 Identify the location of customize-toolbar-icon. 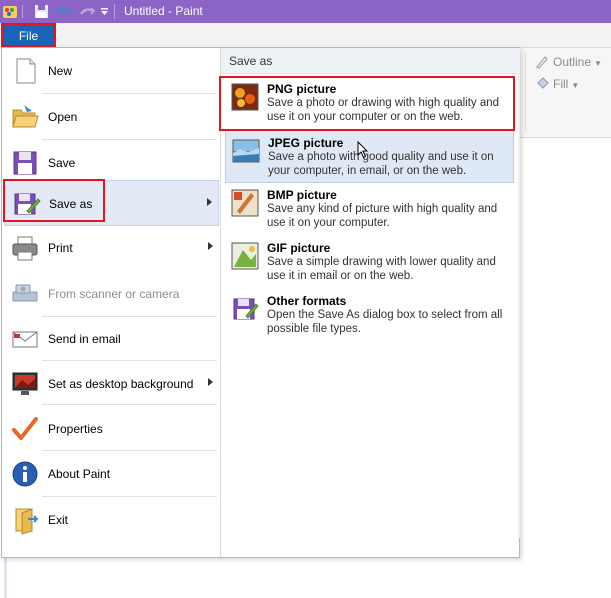
(104, 12).